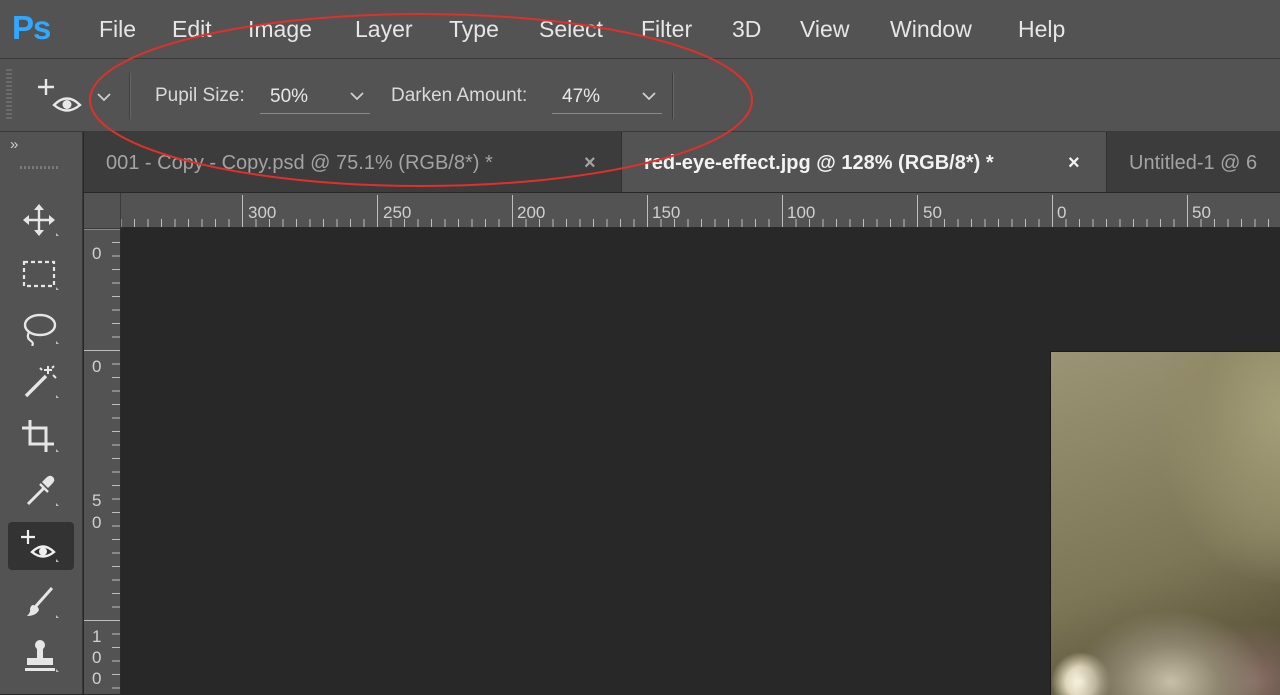 Image resolution: width=1280 pixels, height=695 pixels. I want to click on photoshop-logo: Ps, so click(31, 27).